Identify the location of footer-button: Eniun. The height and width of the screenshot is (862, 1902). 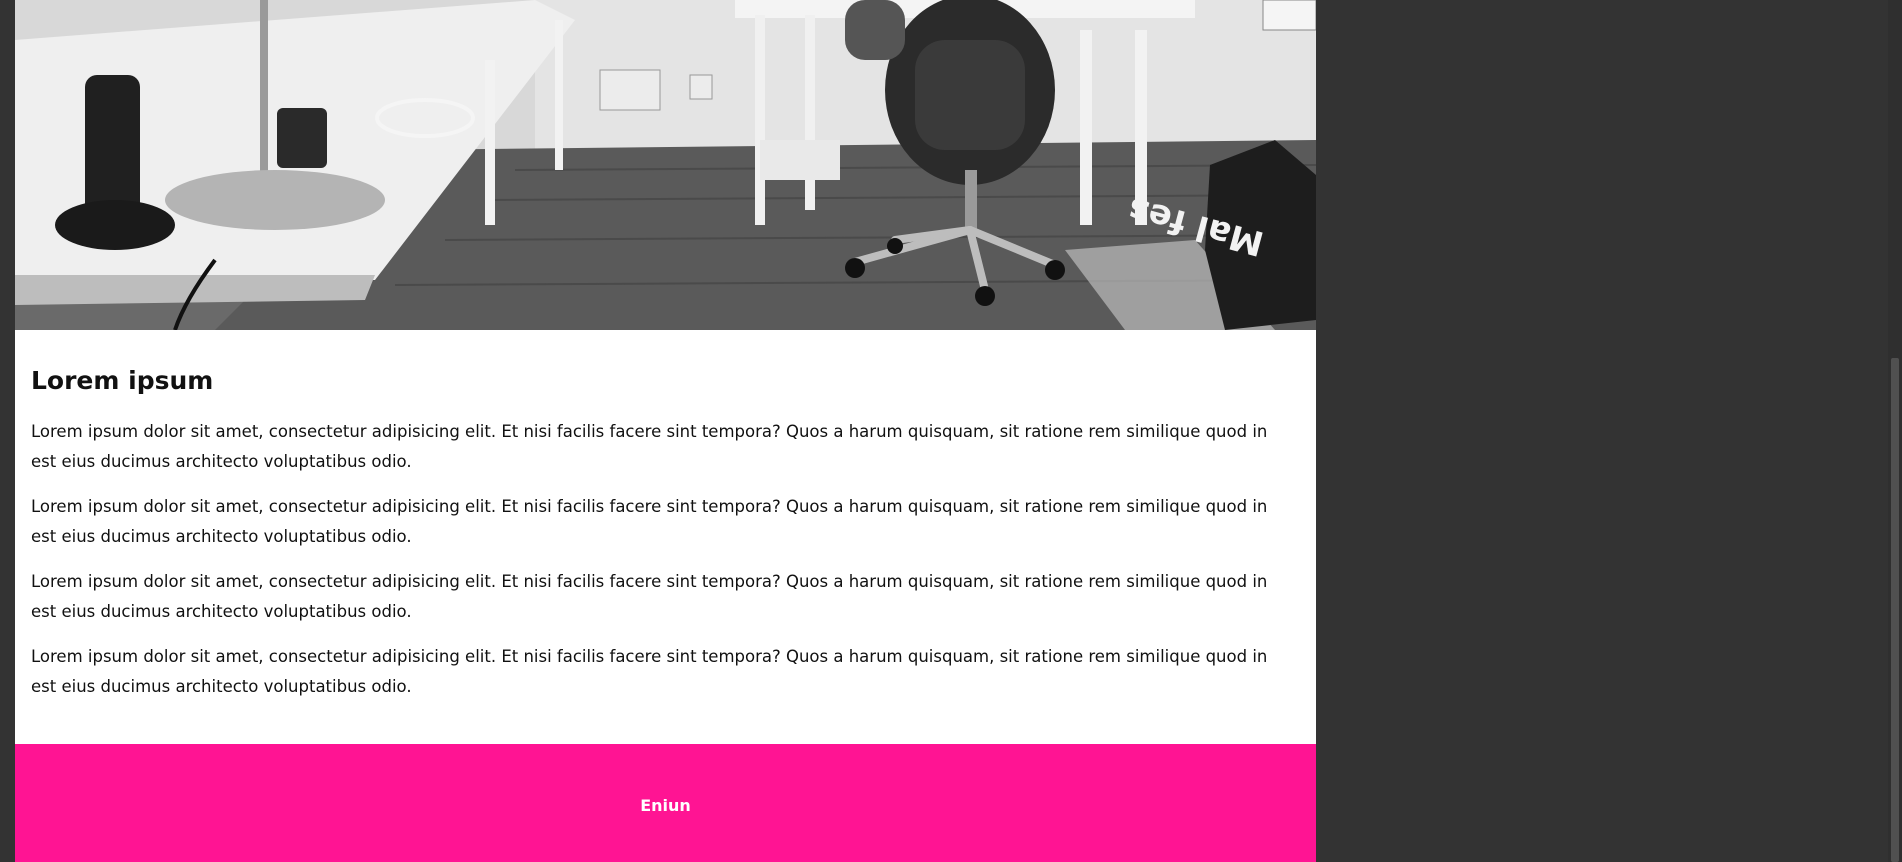
(665, 805).